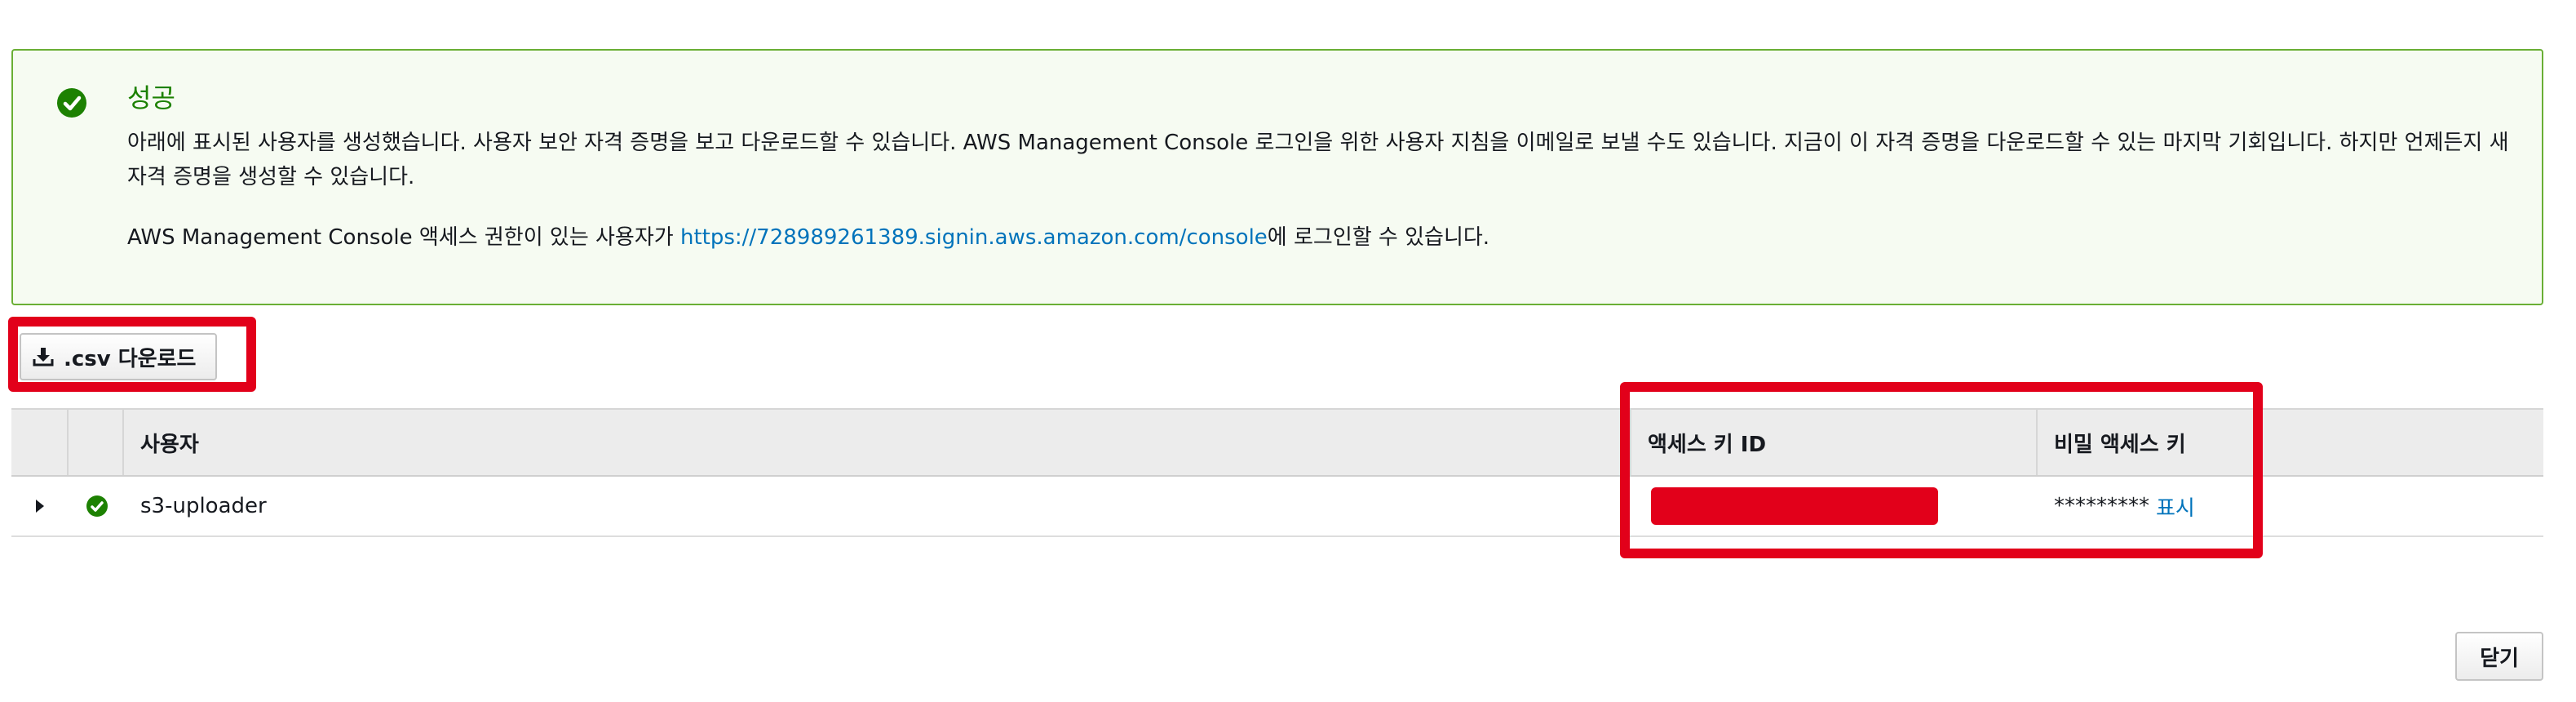  Describe the element at coordinates (2175, 507) in the screenshot. I see `show-secret-link: 표시` at that location.